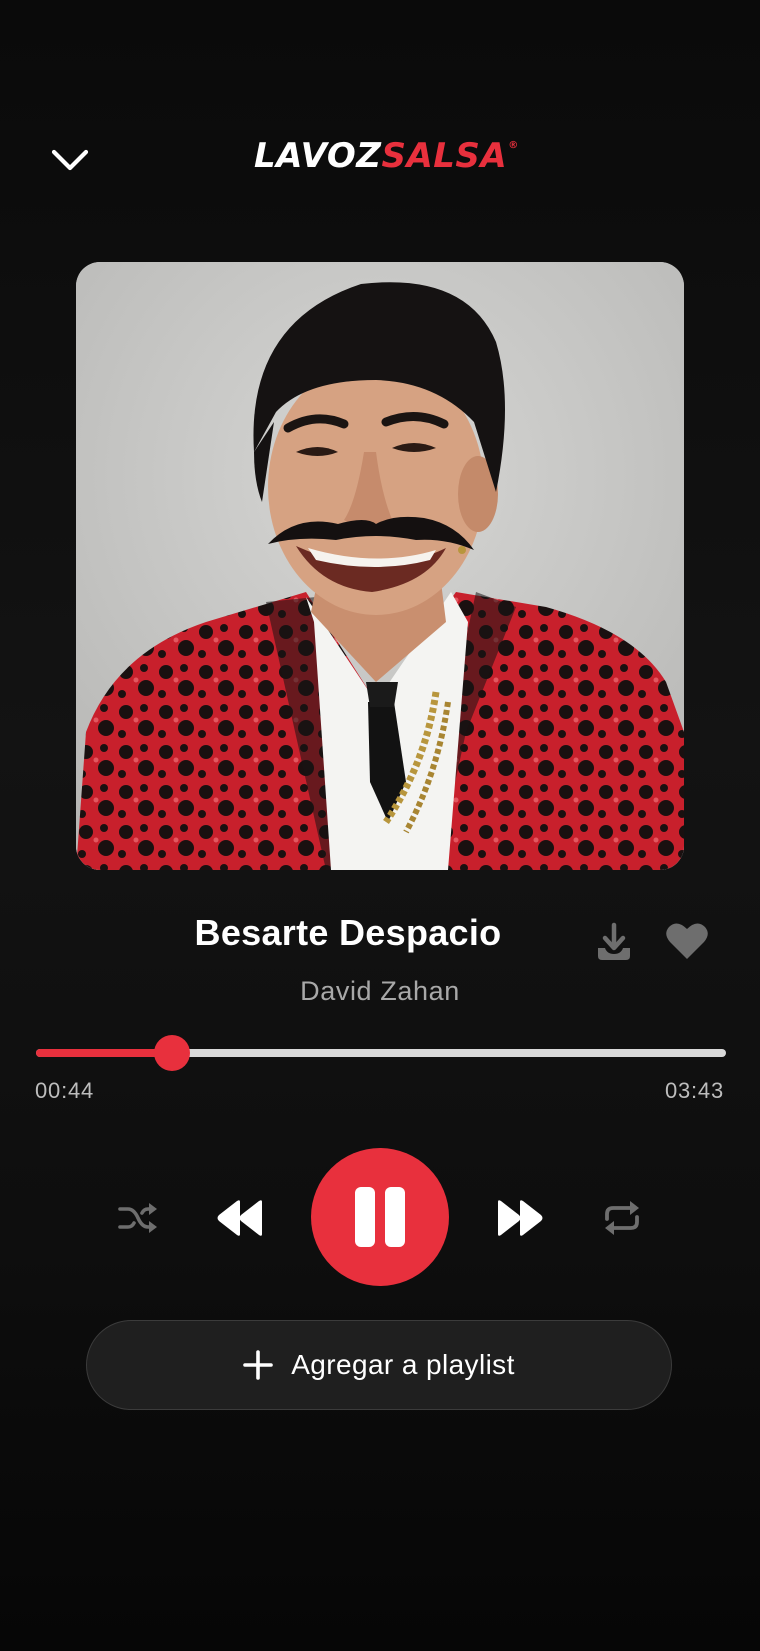 Image resolution: width=760 pixels, height=1651 pixels. I want to click on collapse-player-button, so click(70, 160).